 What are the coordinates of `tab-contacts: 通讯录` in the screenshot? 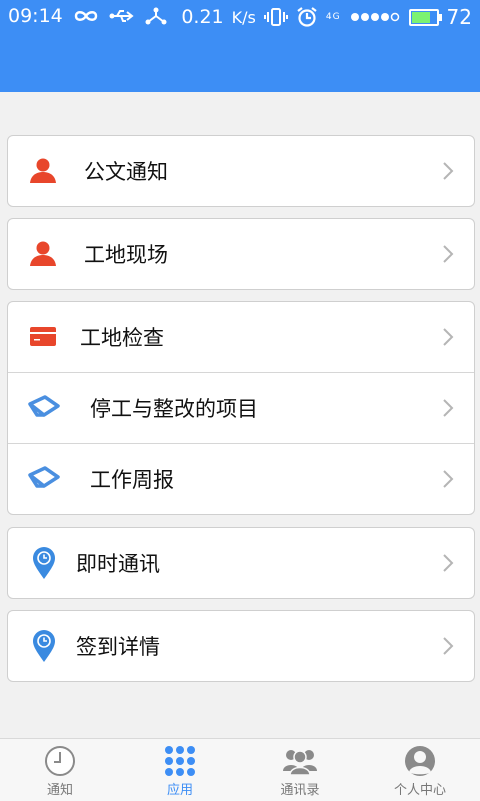 It's located at (300, 770).